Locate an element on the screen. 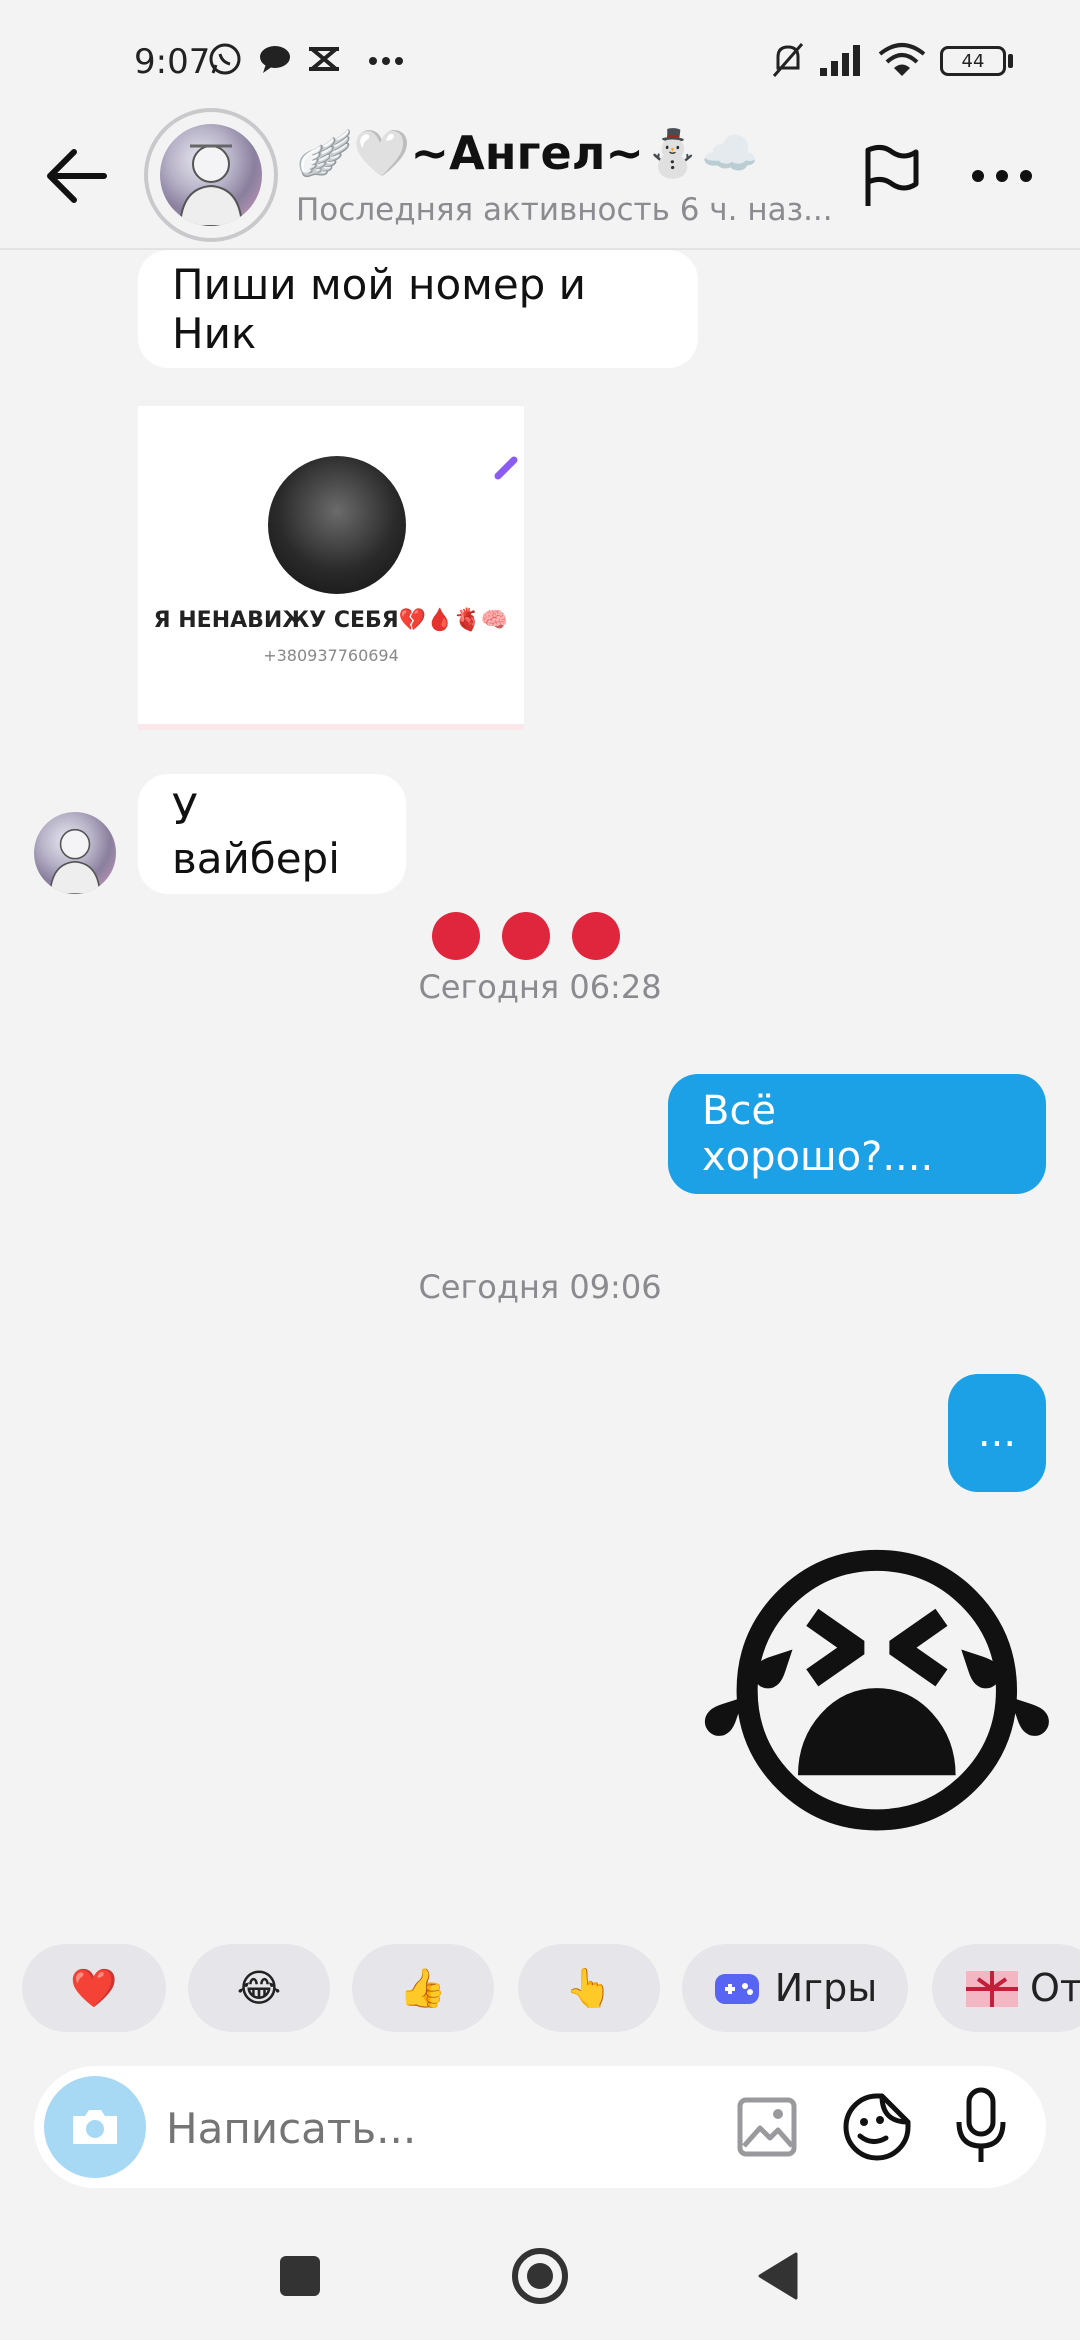 This screenshot has height=2340, width=1080. battery-level: 44 is located at coordinates (973, 61).